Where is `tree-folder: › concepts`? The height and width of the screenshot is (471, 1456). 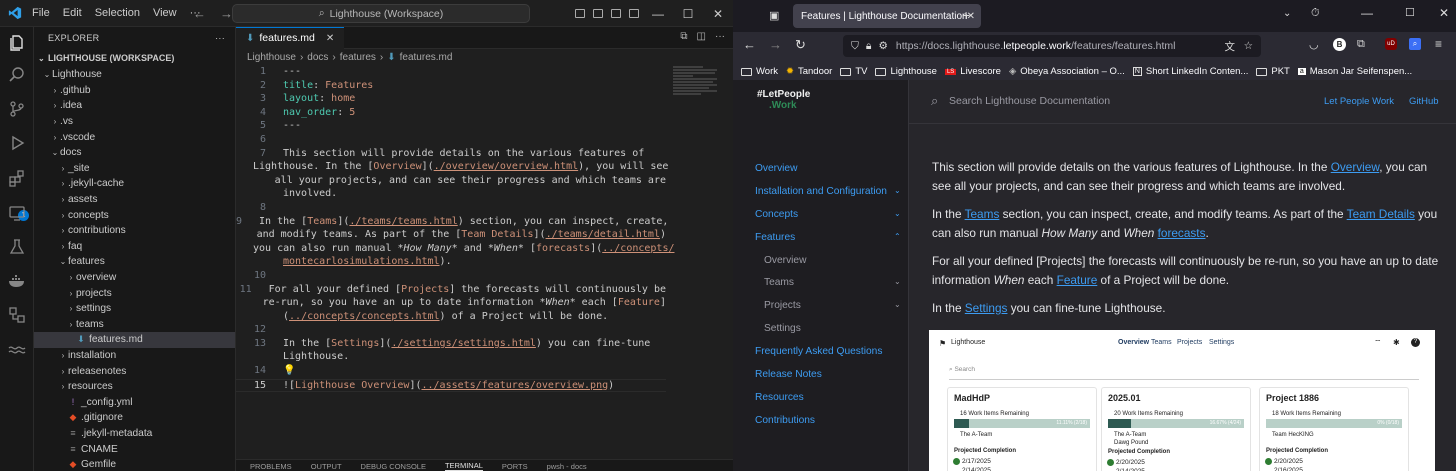 tree-folder: › concepts is located at coordinates (134, 215).